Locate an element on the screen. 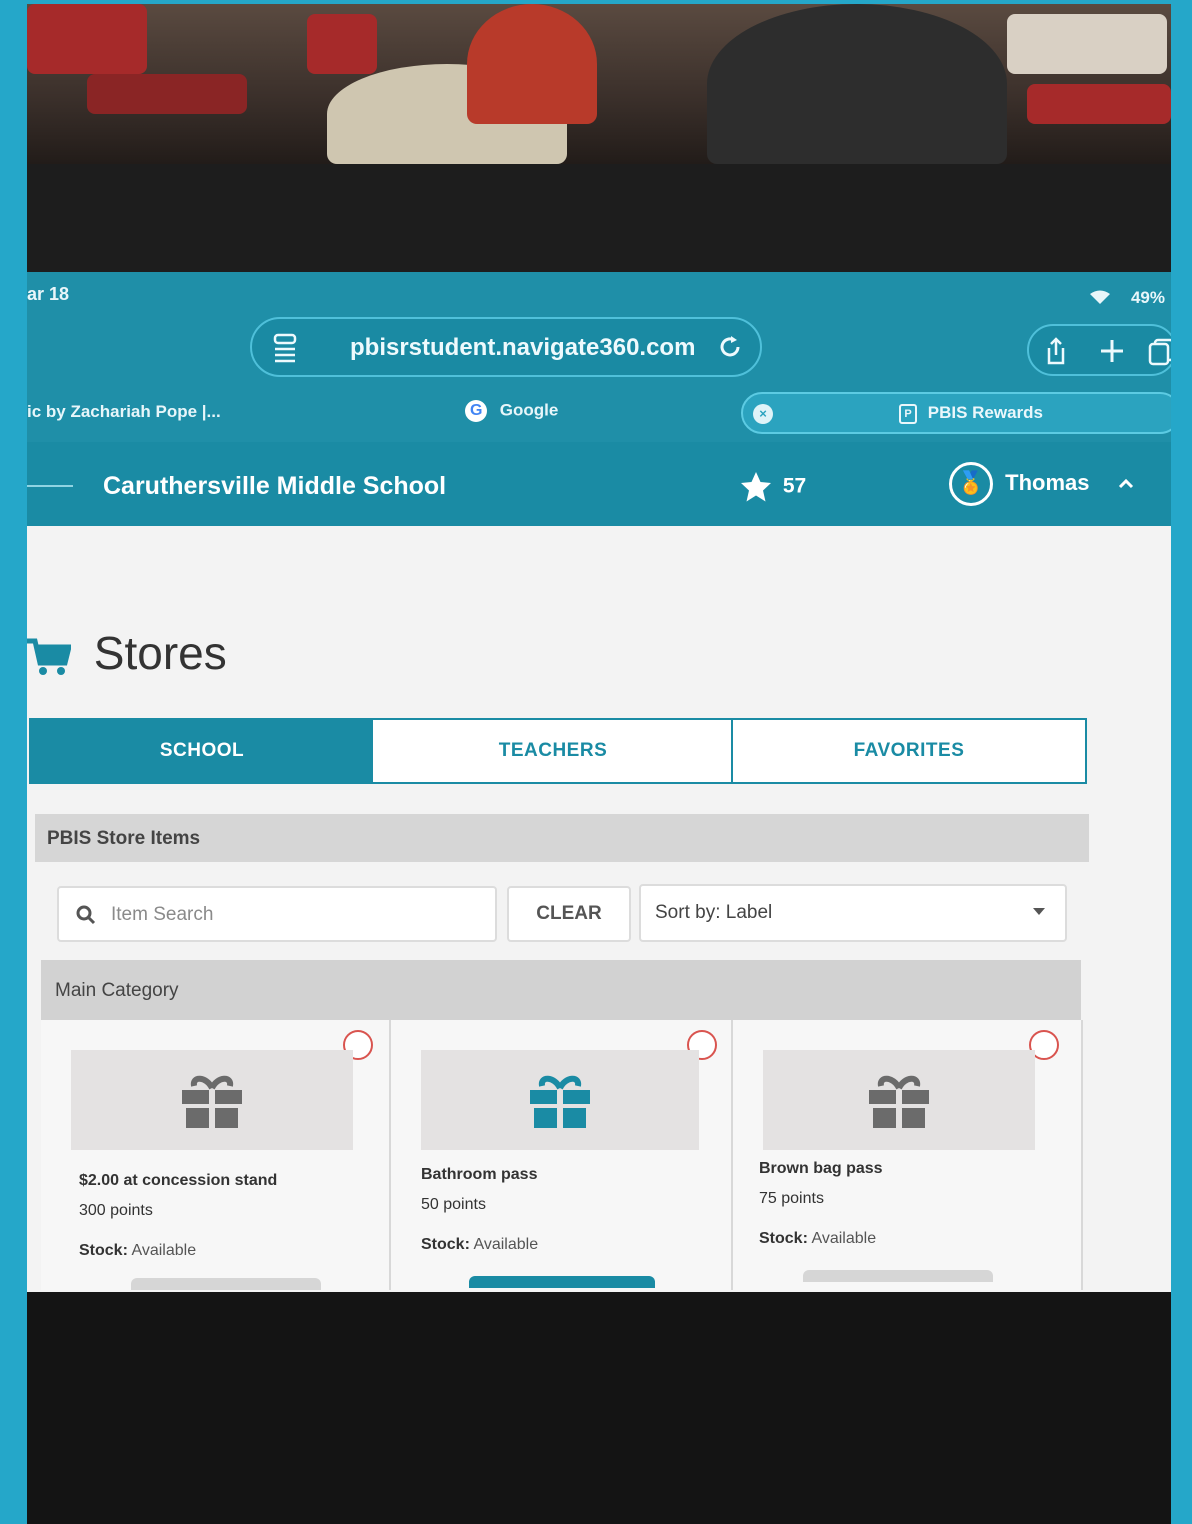  user-menu: 🏅 Thomas is located at coordinates (1041, 484).